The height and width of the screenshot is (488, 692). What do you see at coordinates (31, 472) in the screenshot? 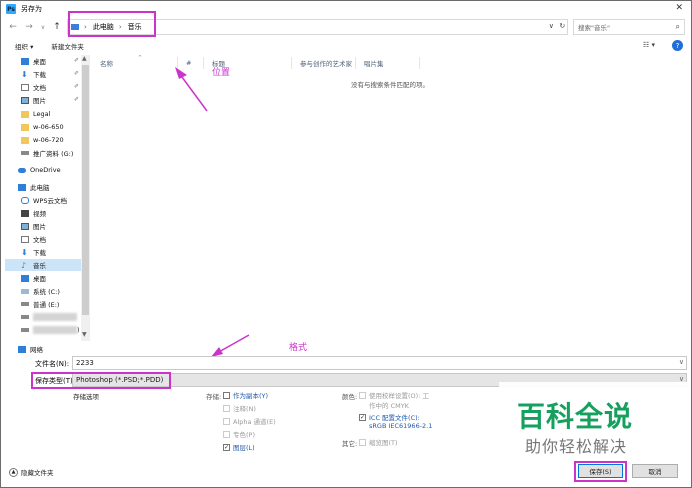
I see `hide-folders-toggle: ▲ 隐藏文件夹` at bounding box center [31, 472].